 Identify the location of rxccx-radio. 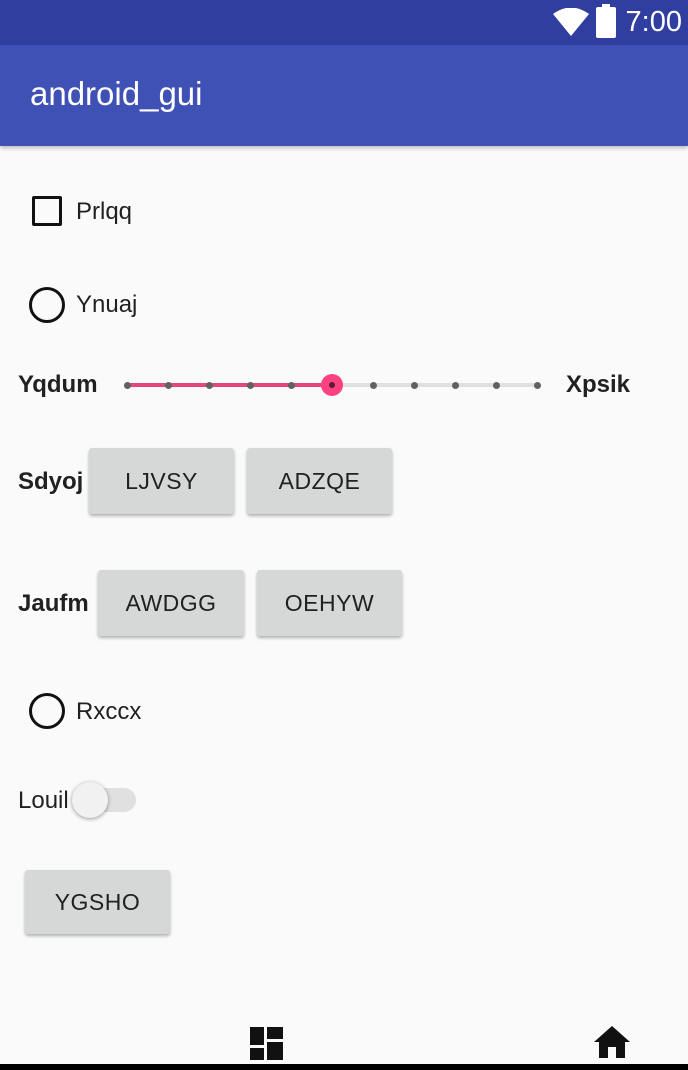
(47, 711).